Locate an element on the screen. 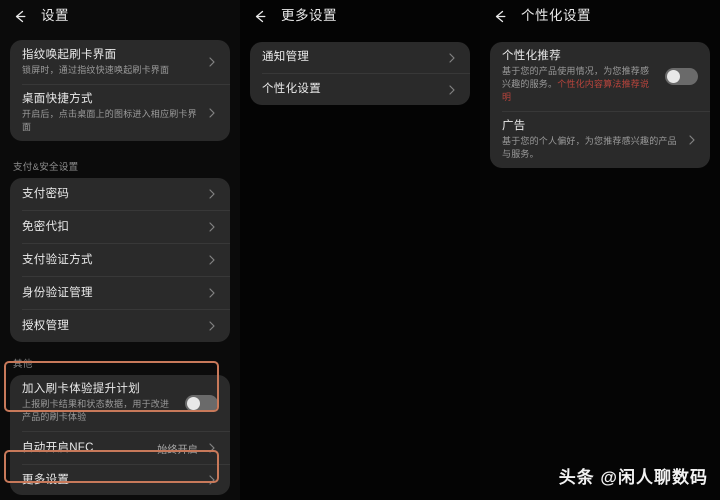  page-title: 个性化设置 is located at coordinates (556, 16).